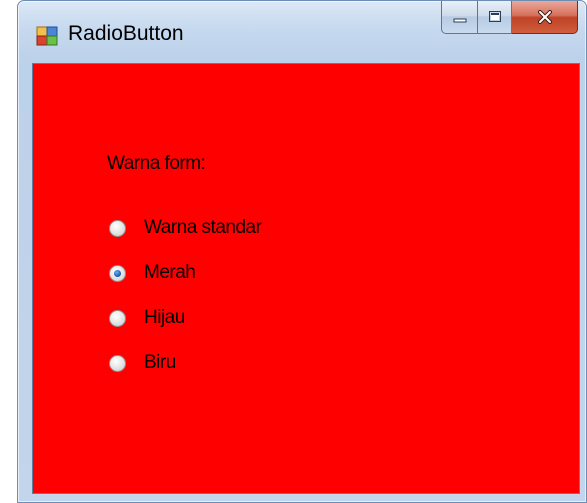 The height and width of the screenshot is (503, 587). Describe the element at coordinates (126, 33) in the screenshot. I see `window-title: RadioButton` at that location.